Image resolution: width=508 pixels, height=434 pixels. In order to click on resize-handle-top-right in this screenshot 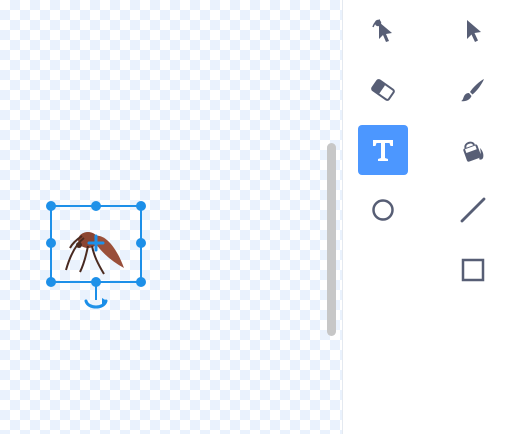, I will do `click(141, 206)`.